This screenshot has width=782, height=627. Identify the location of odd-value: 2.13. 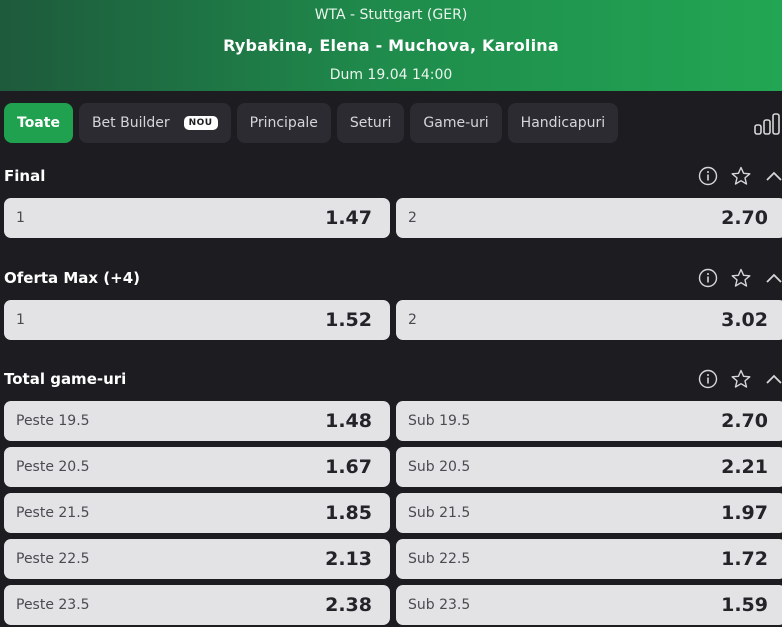
(348, 559).